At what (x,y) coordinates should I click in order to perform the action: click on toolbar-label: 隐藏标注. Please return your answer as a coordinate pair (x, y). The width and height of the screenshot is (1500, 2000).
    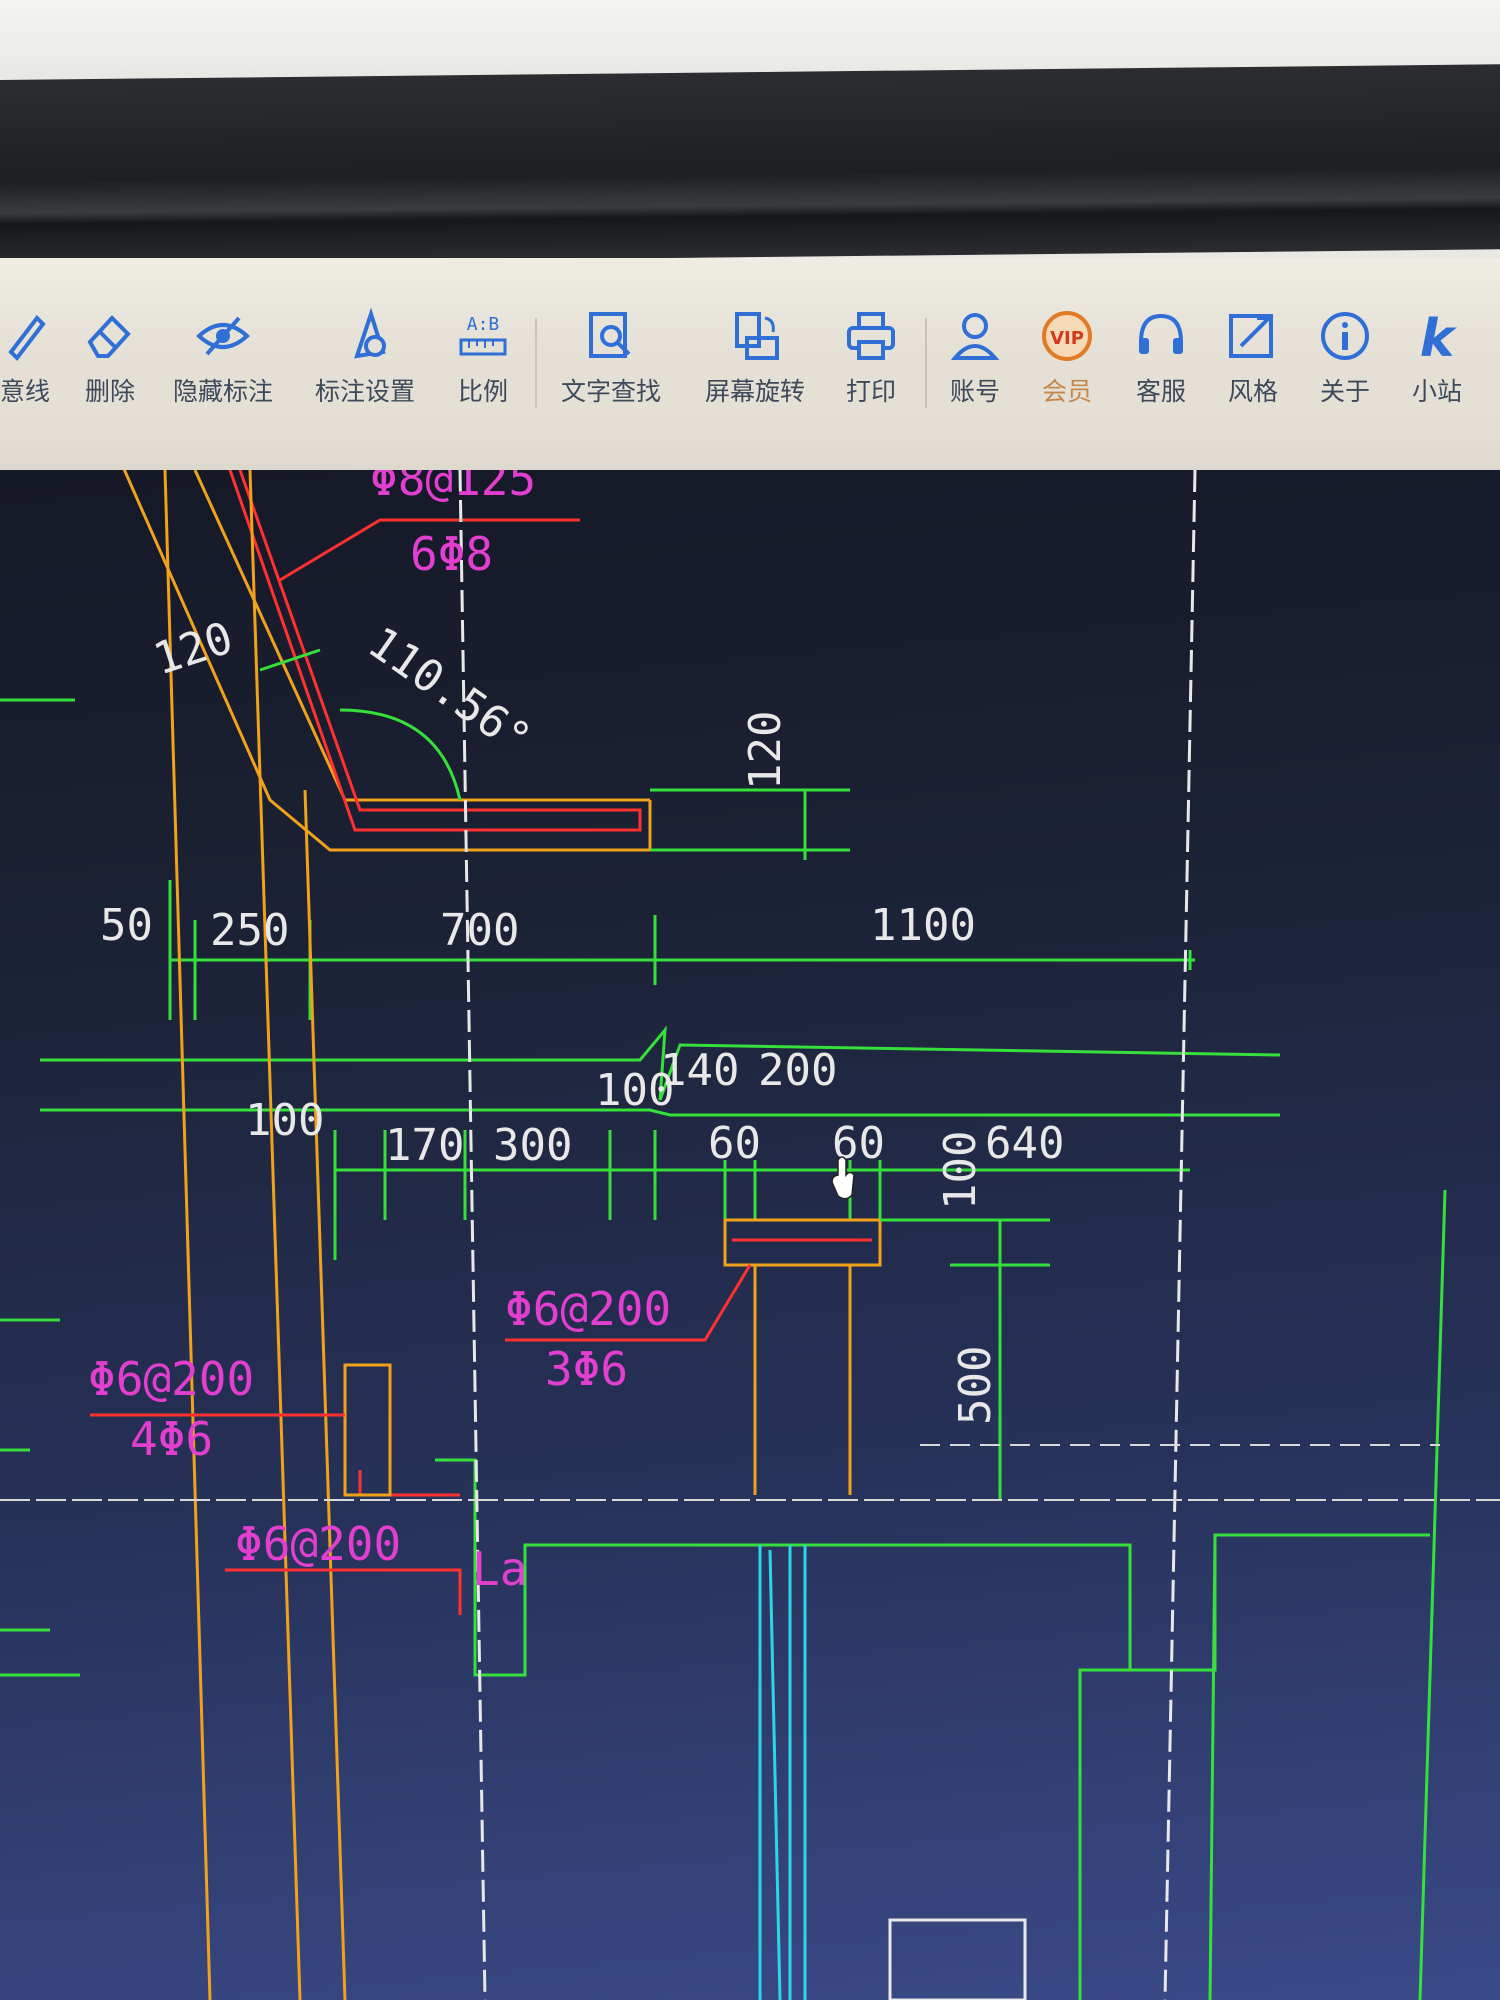
    Looking at the image, I should click on (222, 391).